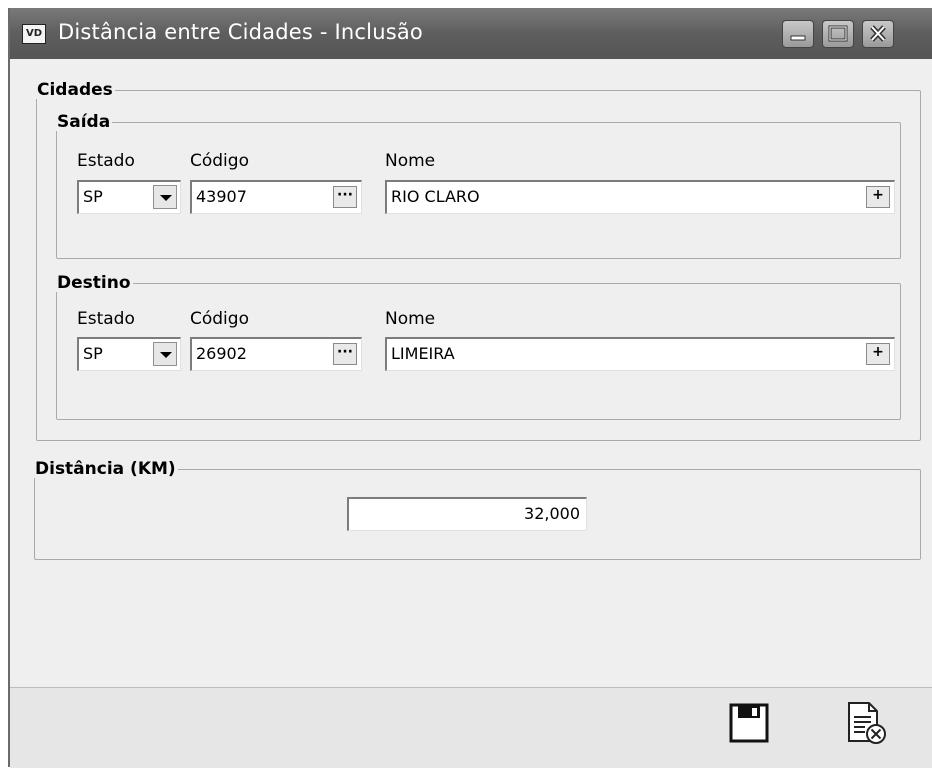 This screenshot has height=768, width=932. Describe the element at coordinates (878, 197) in the screenshot. I see `saida-nome-add-button: +` at that location.